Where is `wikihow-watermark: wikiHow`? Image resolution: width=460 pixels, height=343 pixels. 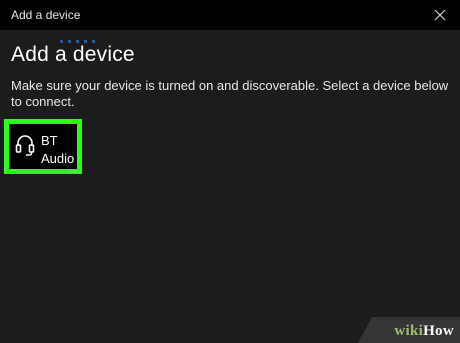 wikihow-watermark: wikiHow is located at coordinates (409, 330).